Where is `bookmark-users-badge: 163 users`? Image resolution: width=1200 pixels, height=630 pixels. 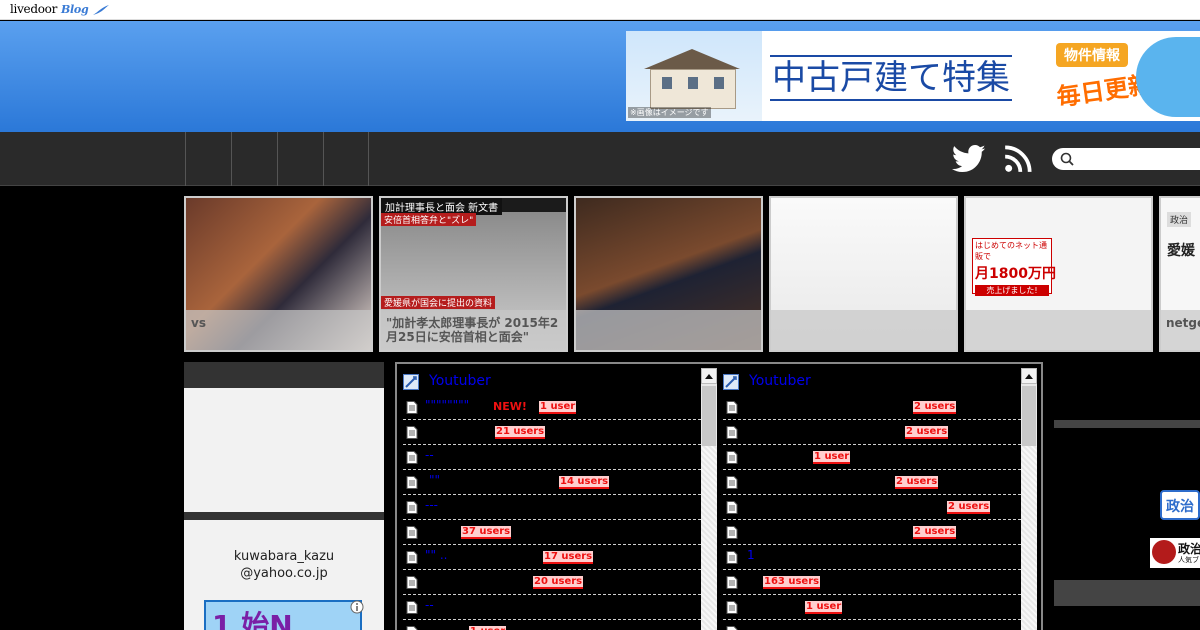
bookmark-users-badge: 163 users is located at coordinates (792, 582).